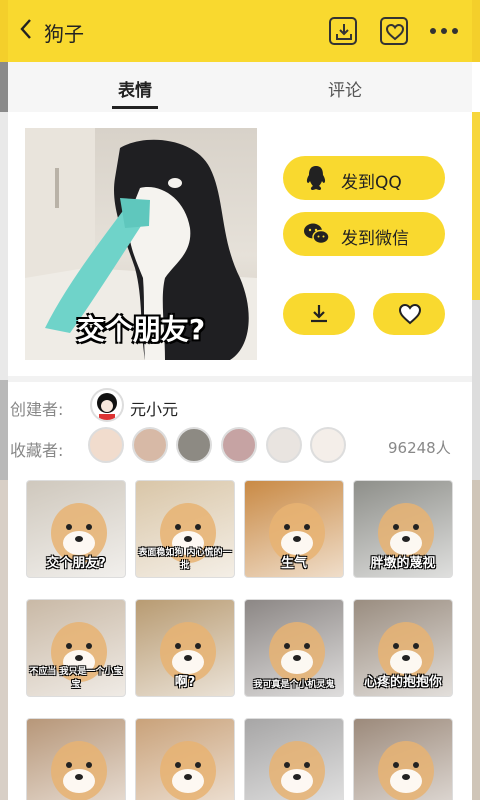  I want to click on sticker-thumbnail: 心疼的抱抱你, so click(403, 648).